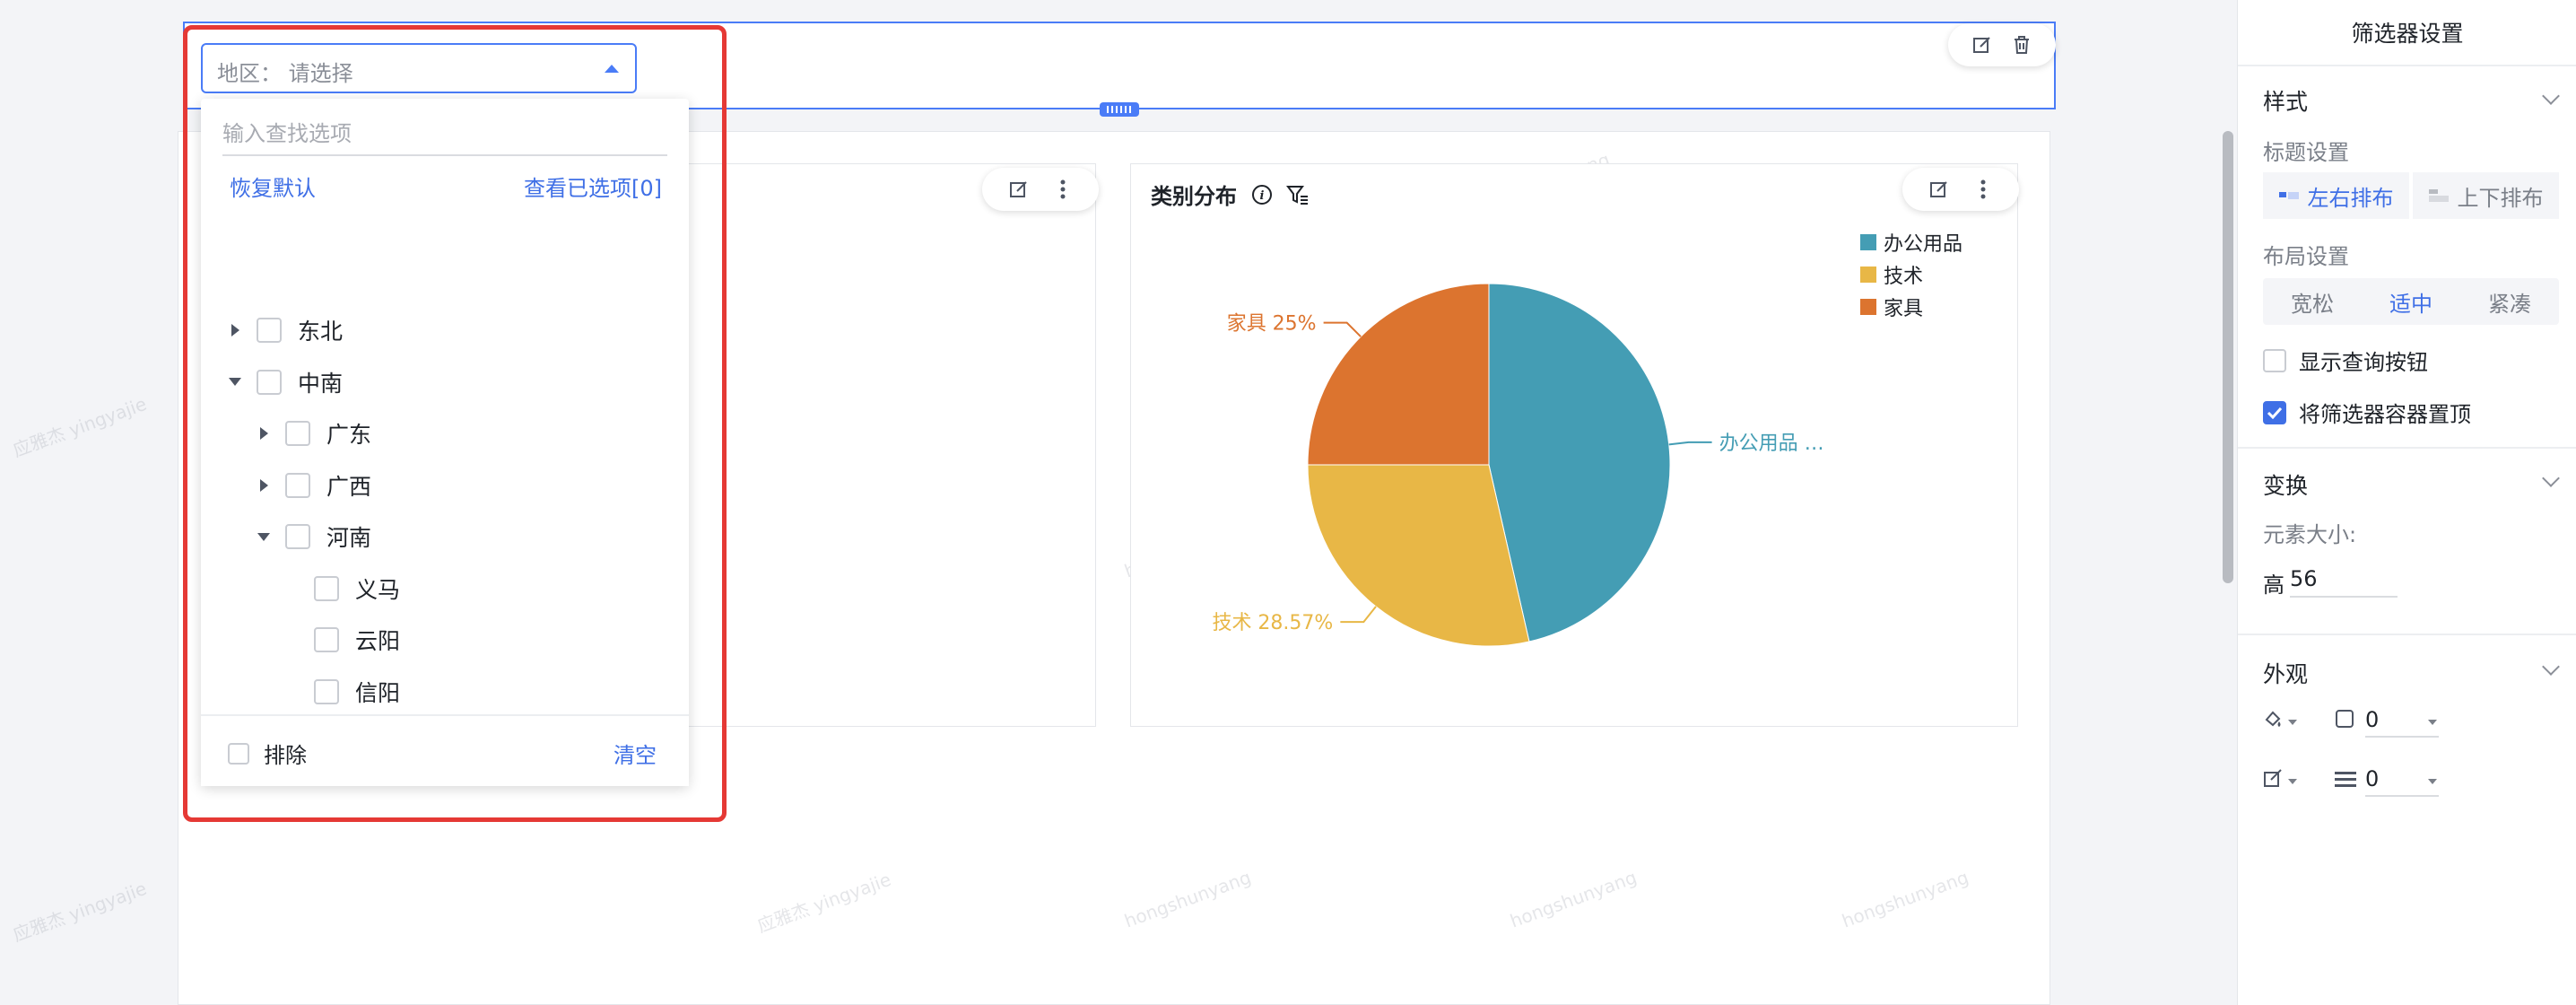  Describe the element at coordinates (1063, 189) in the screenshot. I see `more-vertical-icon` at that location.